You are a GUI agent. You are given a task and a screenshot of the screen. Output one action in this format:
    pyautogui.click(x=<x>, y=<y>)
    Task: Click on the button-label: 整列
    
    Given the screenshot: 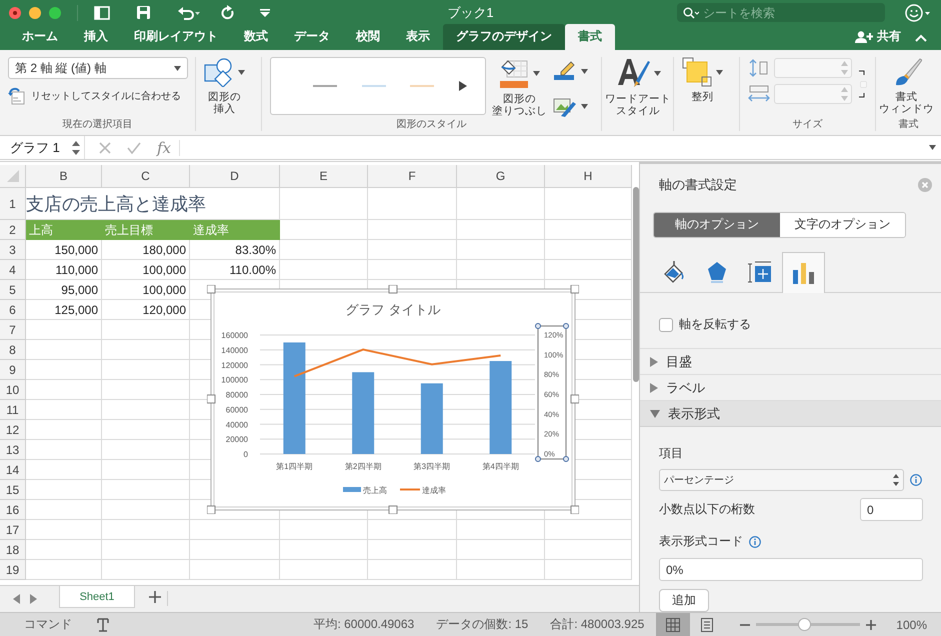 What is the action you would take?
    pyautogui.click(x=703, y=97)
    